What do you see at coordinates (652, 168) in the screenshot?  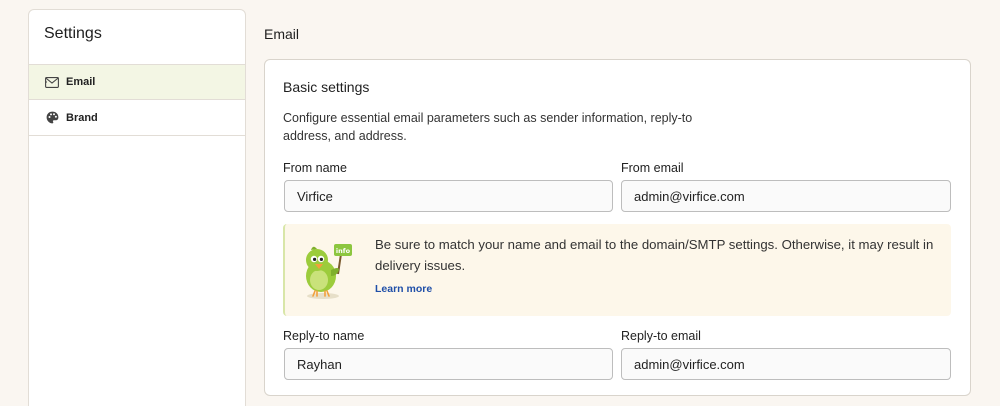 I see `from-email-label: From email` at bounding box center [652, 168].